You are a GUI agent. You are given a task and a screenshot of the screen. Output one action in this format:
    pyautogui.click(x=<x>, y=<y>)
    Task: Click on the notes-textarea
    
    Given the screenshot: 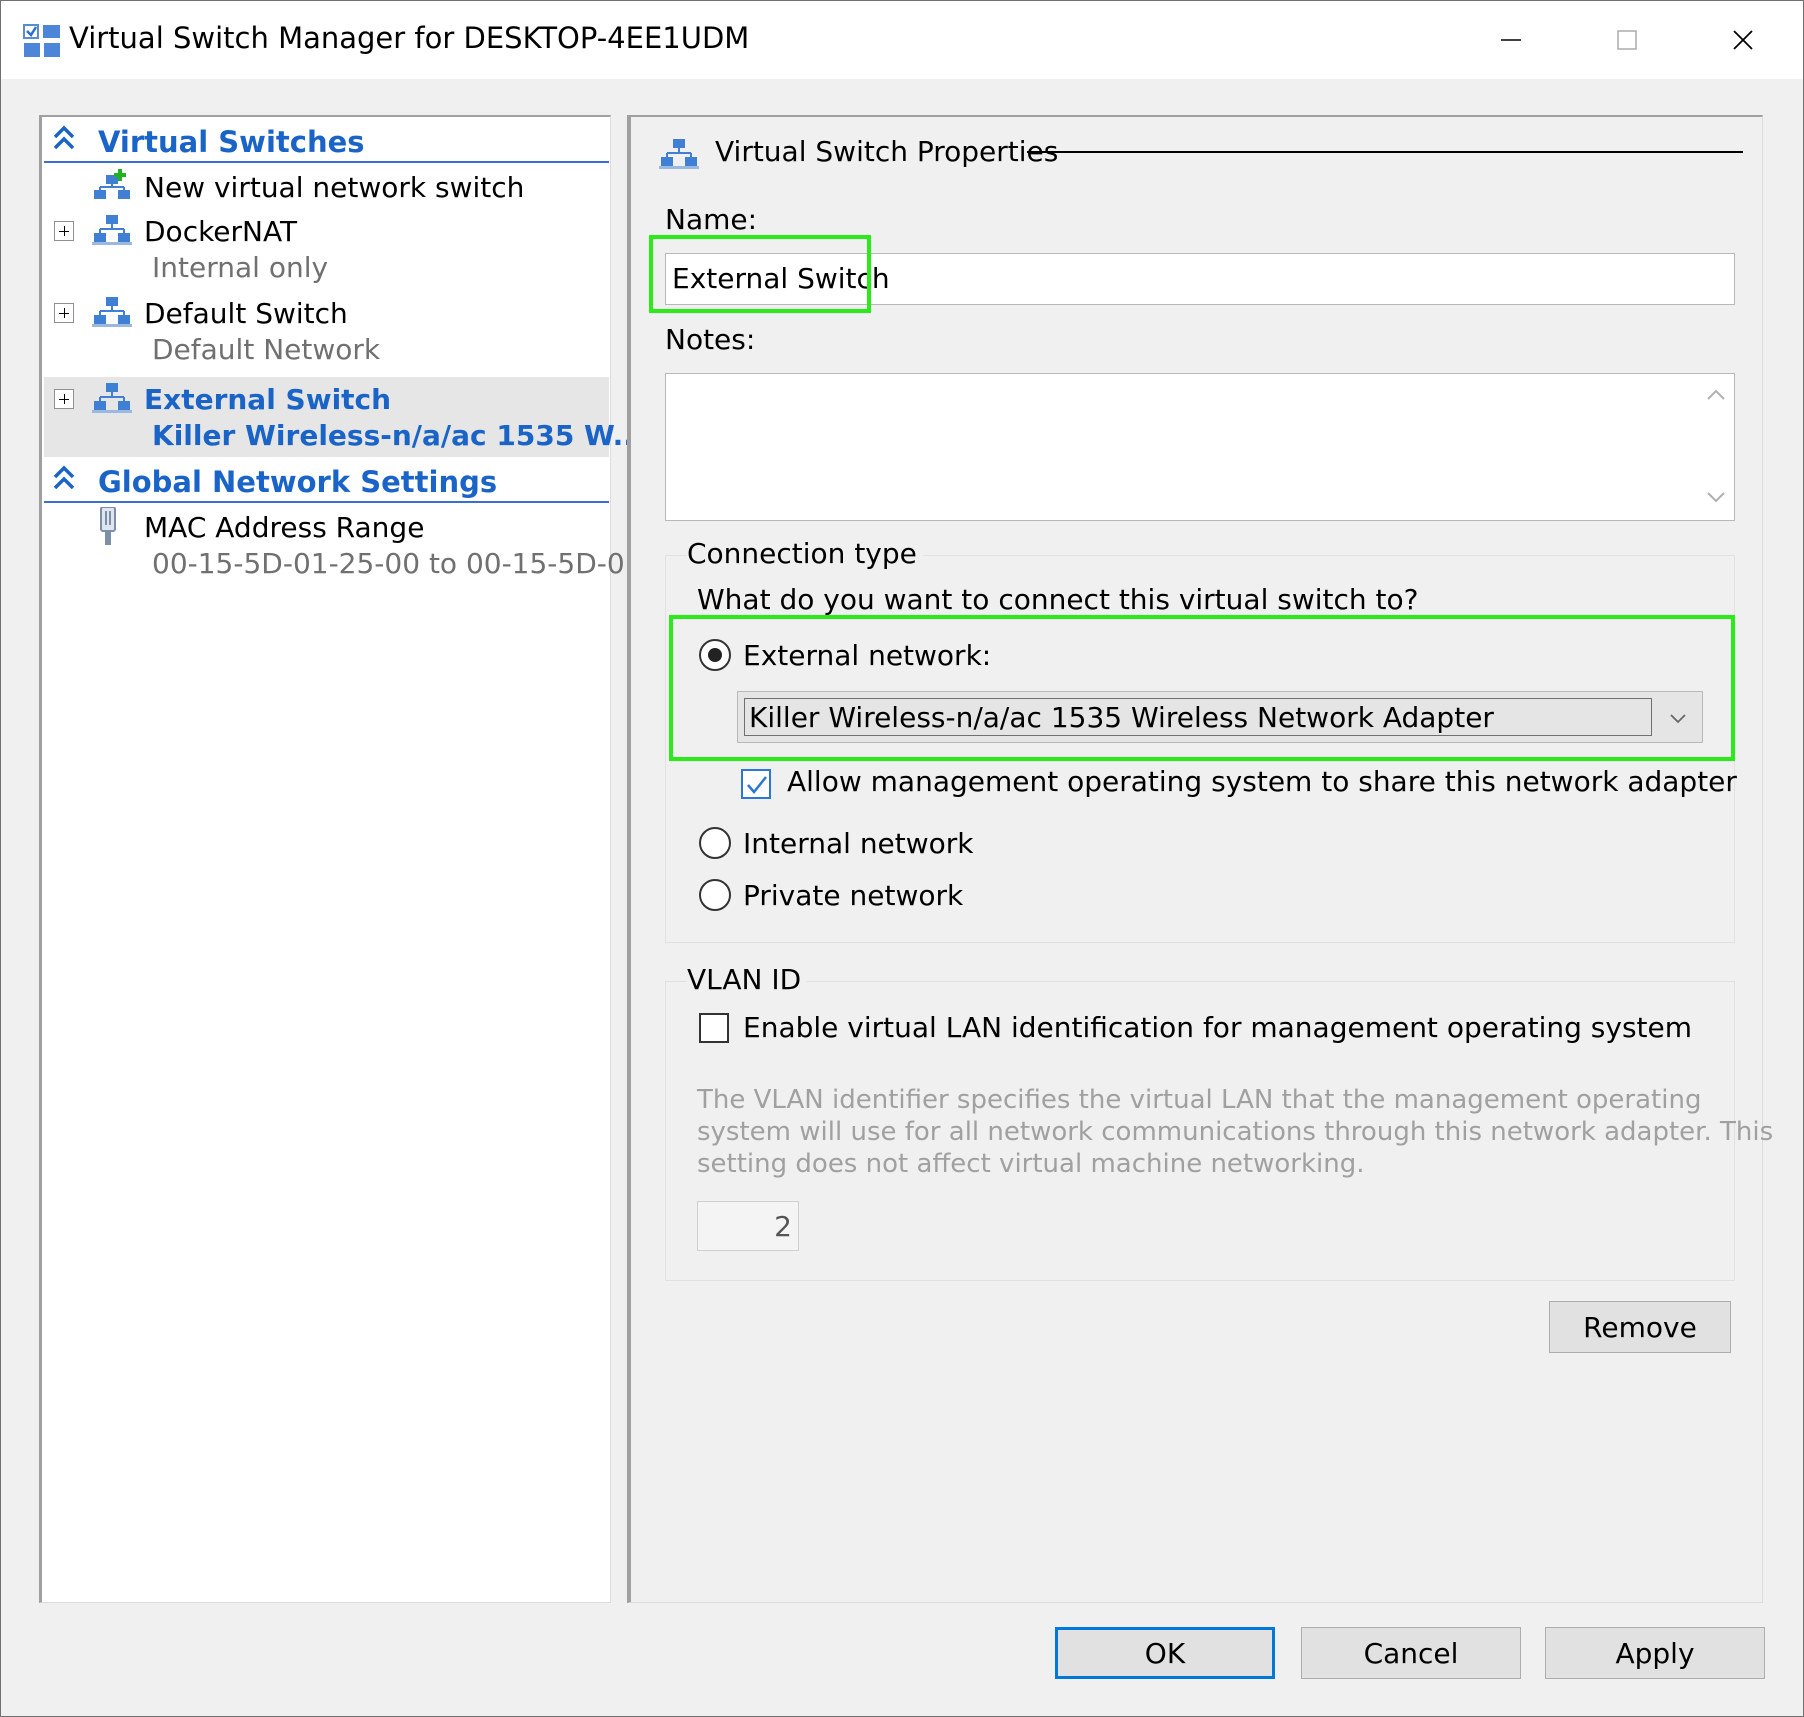 What is the action you would take?
    pyautogui.click(x=1200, y=447)
    